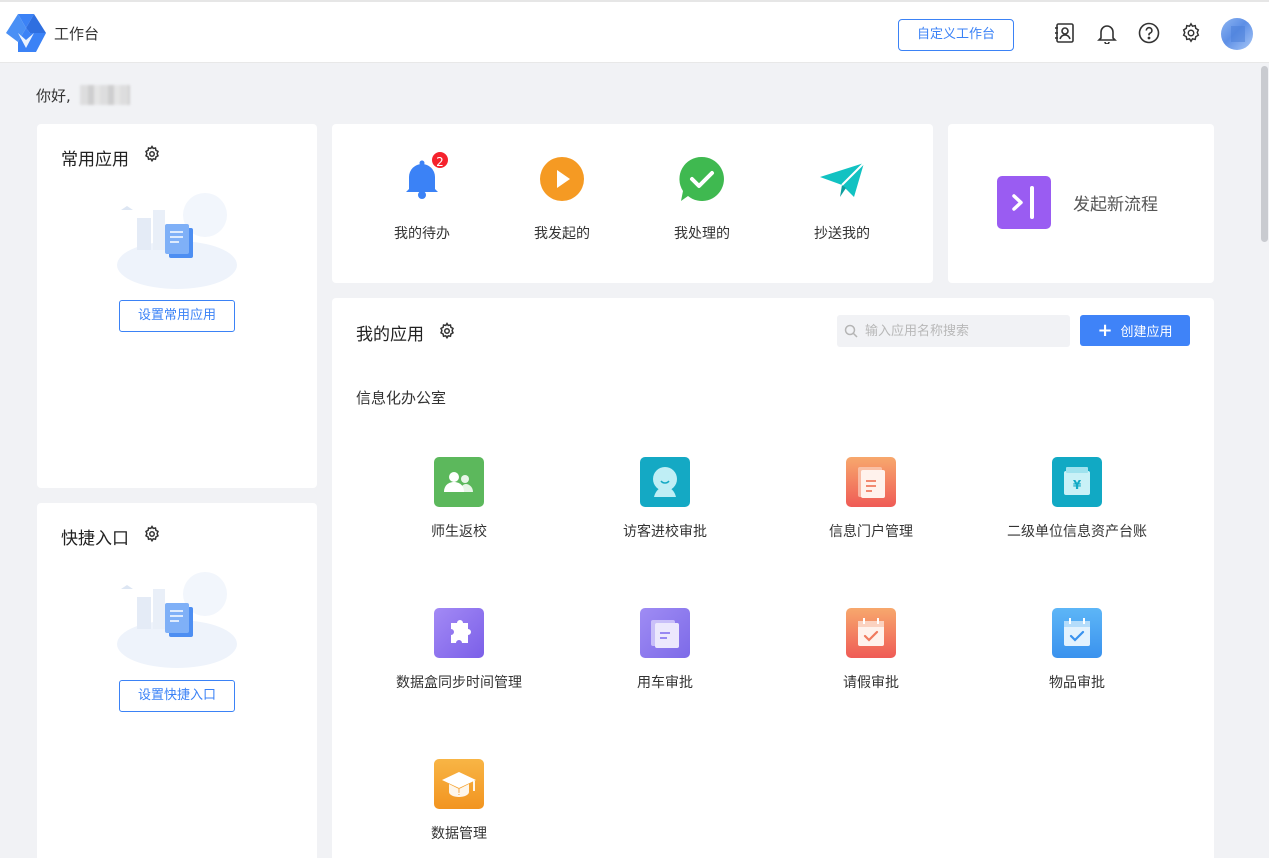 This screenshot has height=858, width=1269. I want to click on shortcuts-card: 快捷入口 设置快捷入口, so click(177, 680).